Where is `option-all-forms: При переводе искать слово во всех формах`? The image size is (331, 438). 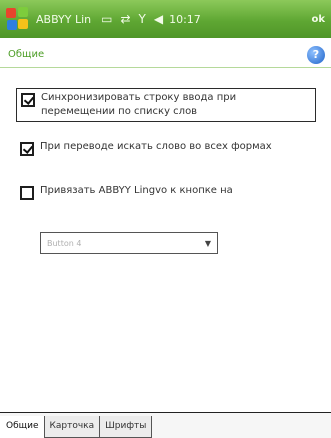
option-all-forms: При переводе искать слово во всех формах is located at coordinates (165, 148).